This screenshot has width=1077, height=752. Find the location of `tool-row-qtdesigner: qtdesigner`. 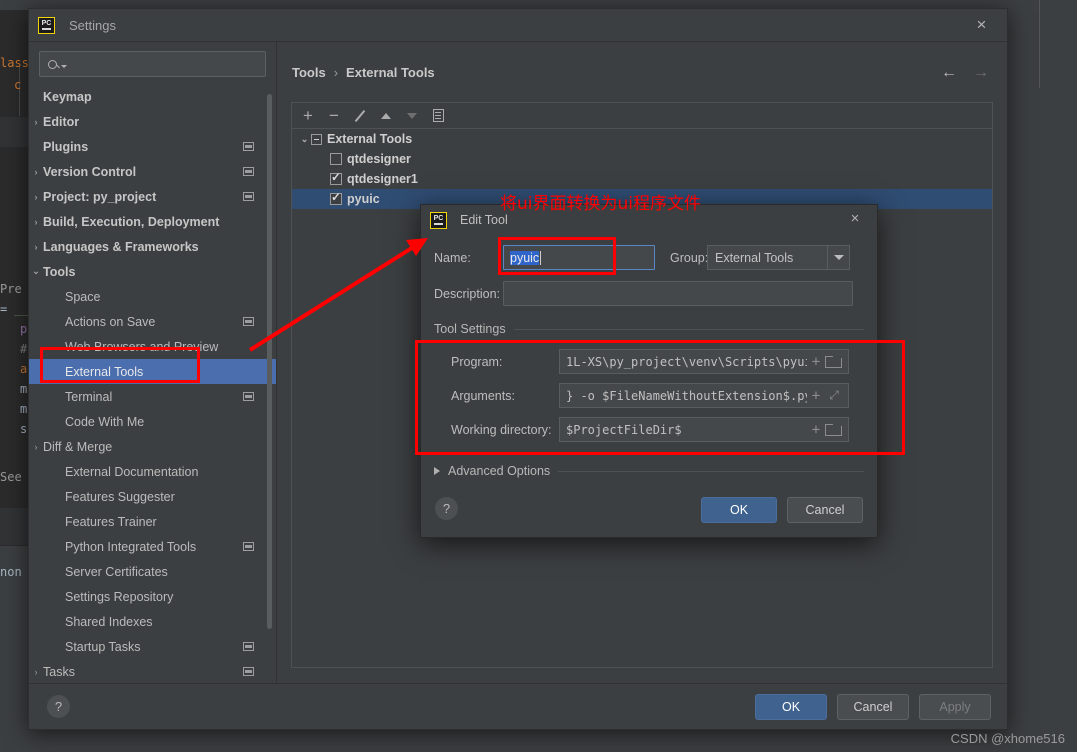

tool-row-qtdesigner: qtdesigner is located at coordinates (642, 159).